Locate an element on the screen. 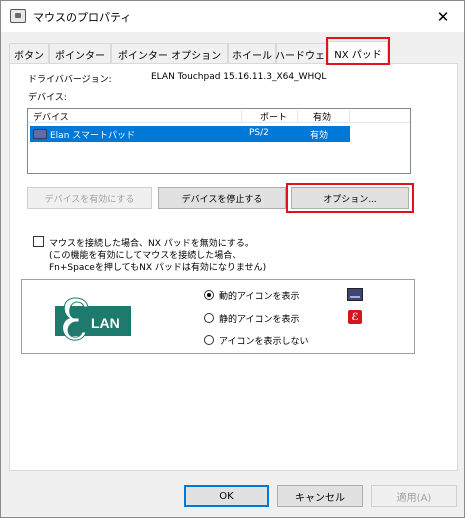 This screenshot has width=465, height=518. stop-device-button: デバイスを停止する is located at coordinates (222, 198).